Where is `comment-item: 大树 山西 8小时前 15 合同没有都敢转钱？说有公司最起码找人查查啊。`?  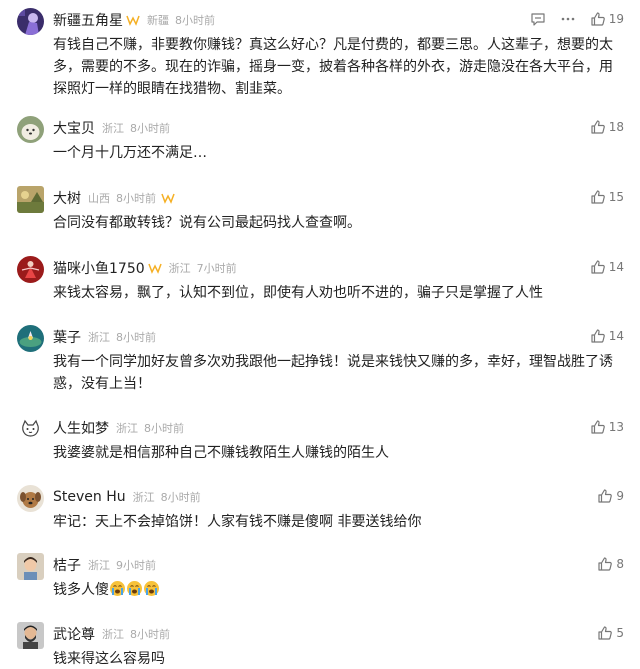 comment-item: 大树 山西 8小时前 15 合同没有都敢转钱？说有公司最起码找人查查啊。 is located at coordinates (320, 213).